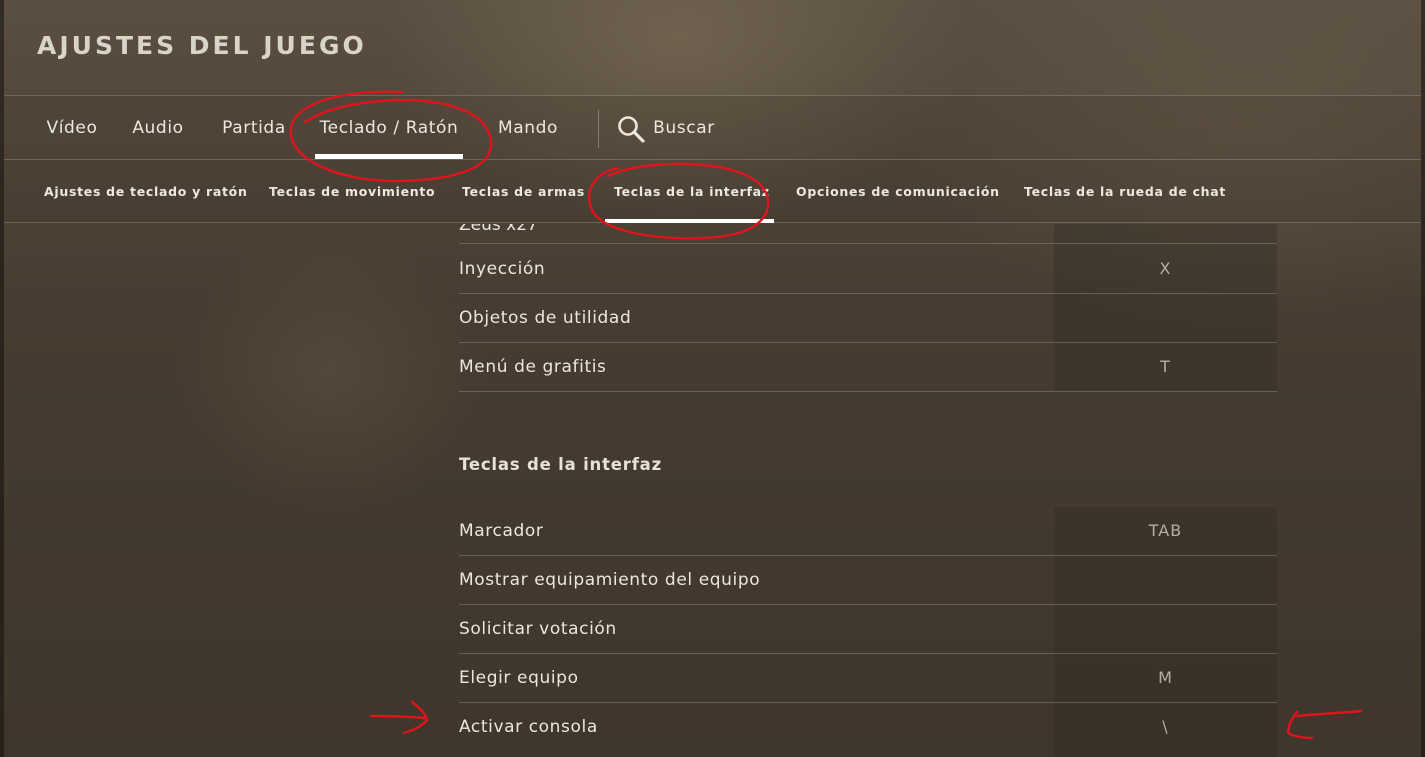  What do you see at coordinates (501, 531) in the screenshot?
I see `row-label: Marcador` at bounding box center [501, 531].